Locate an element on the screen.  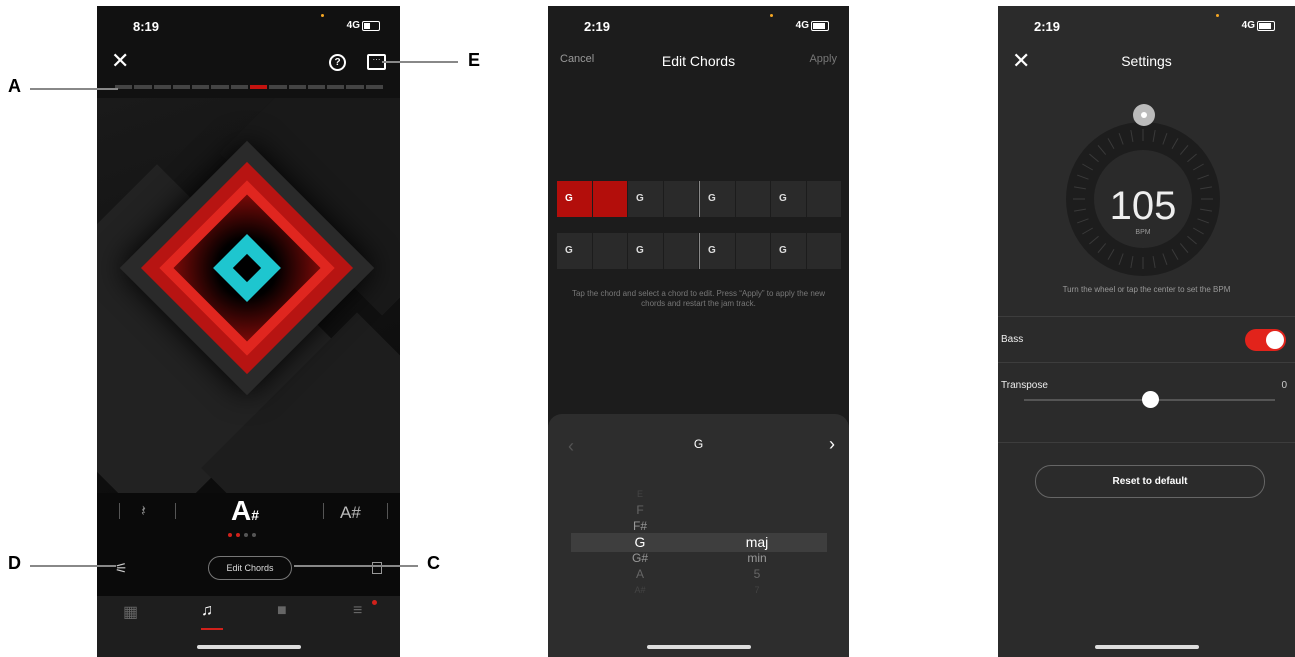
apply-button: Apply is located at coordinates (823, 59).